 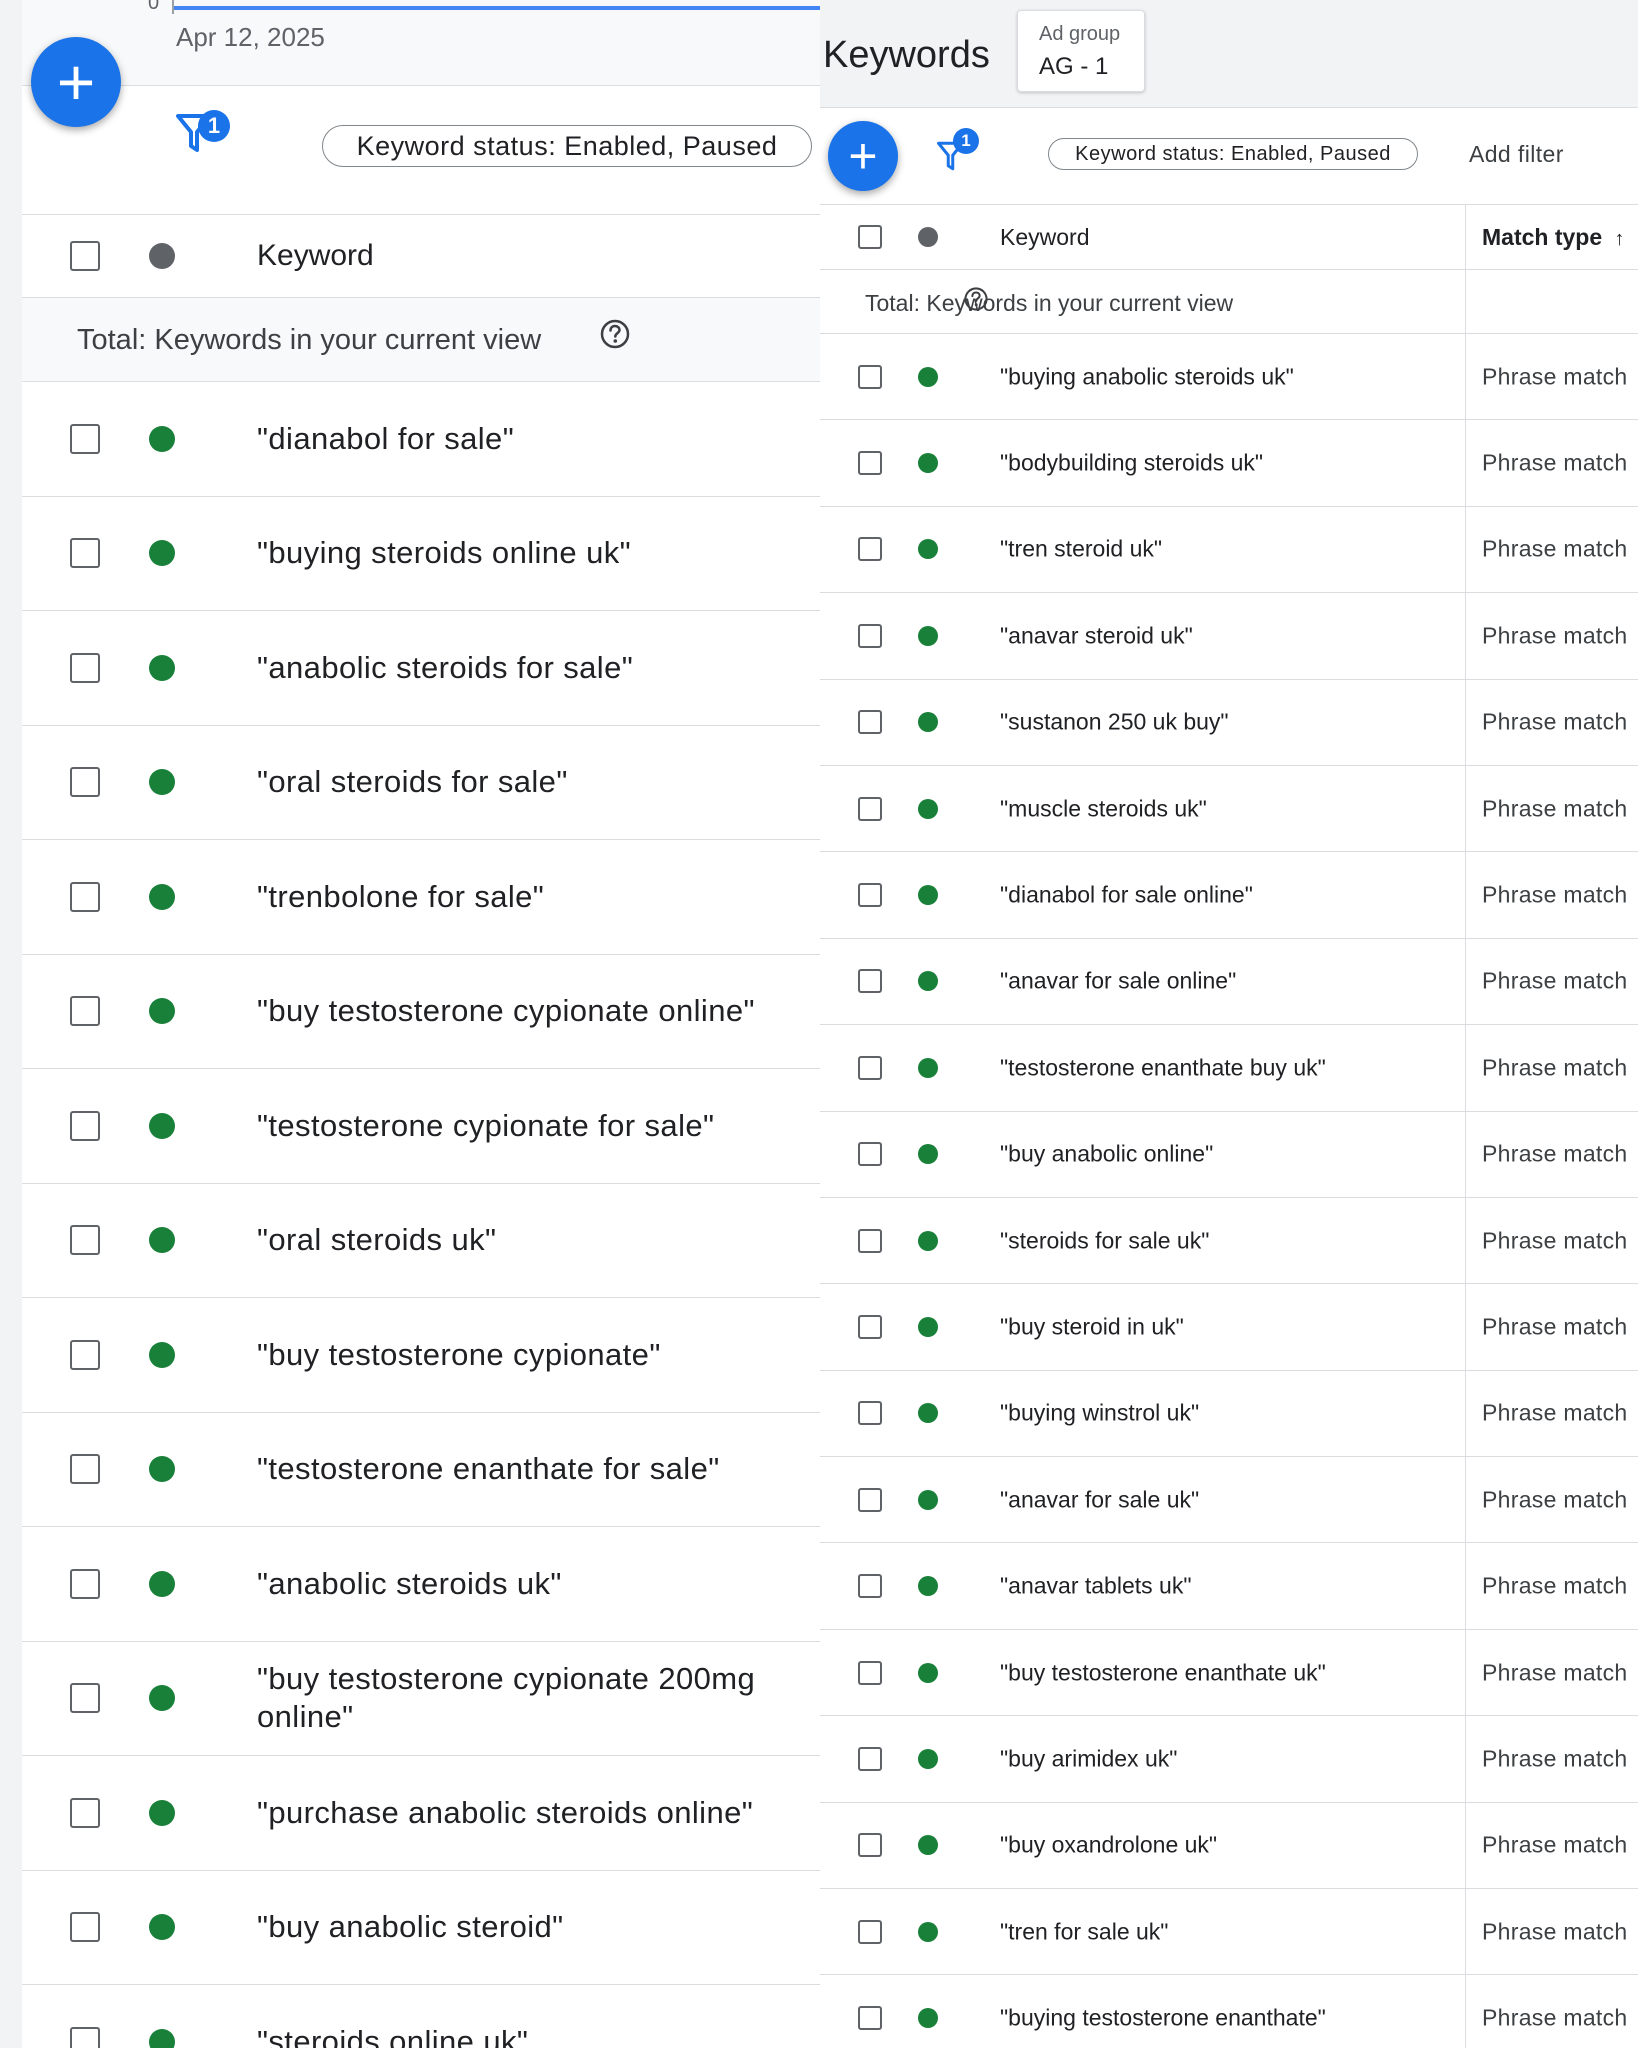 I want to click on table-row: "dianabol for sale", so click(x=421, y=439).